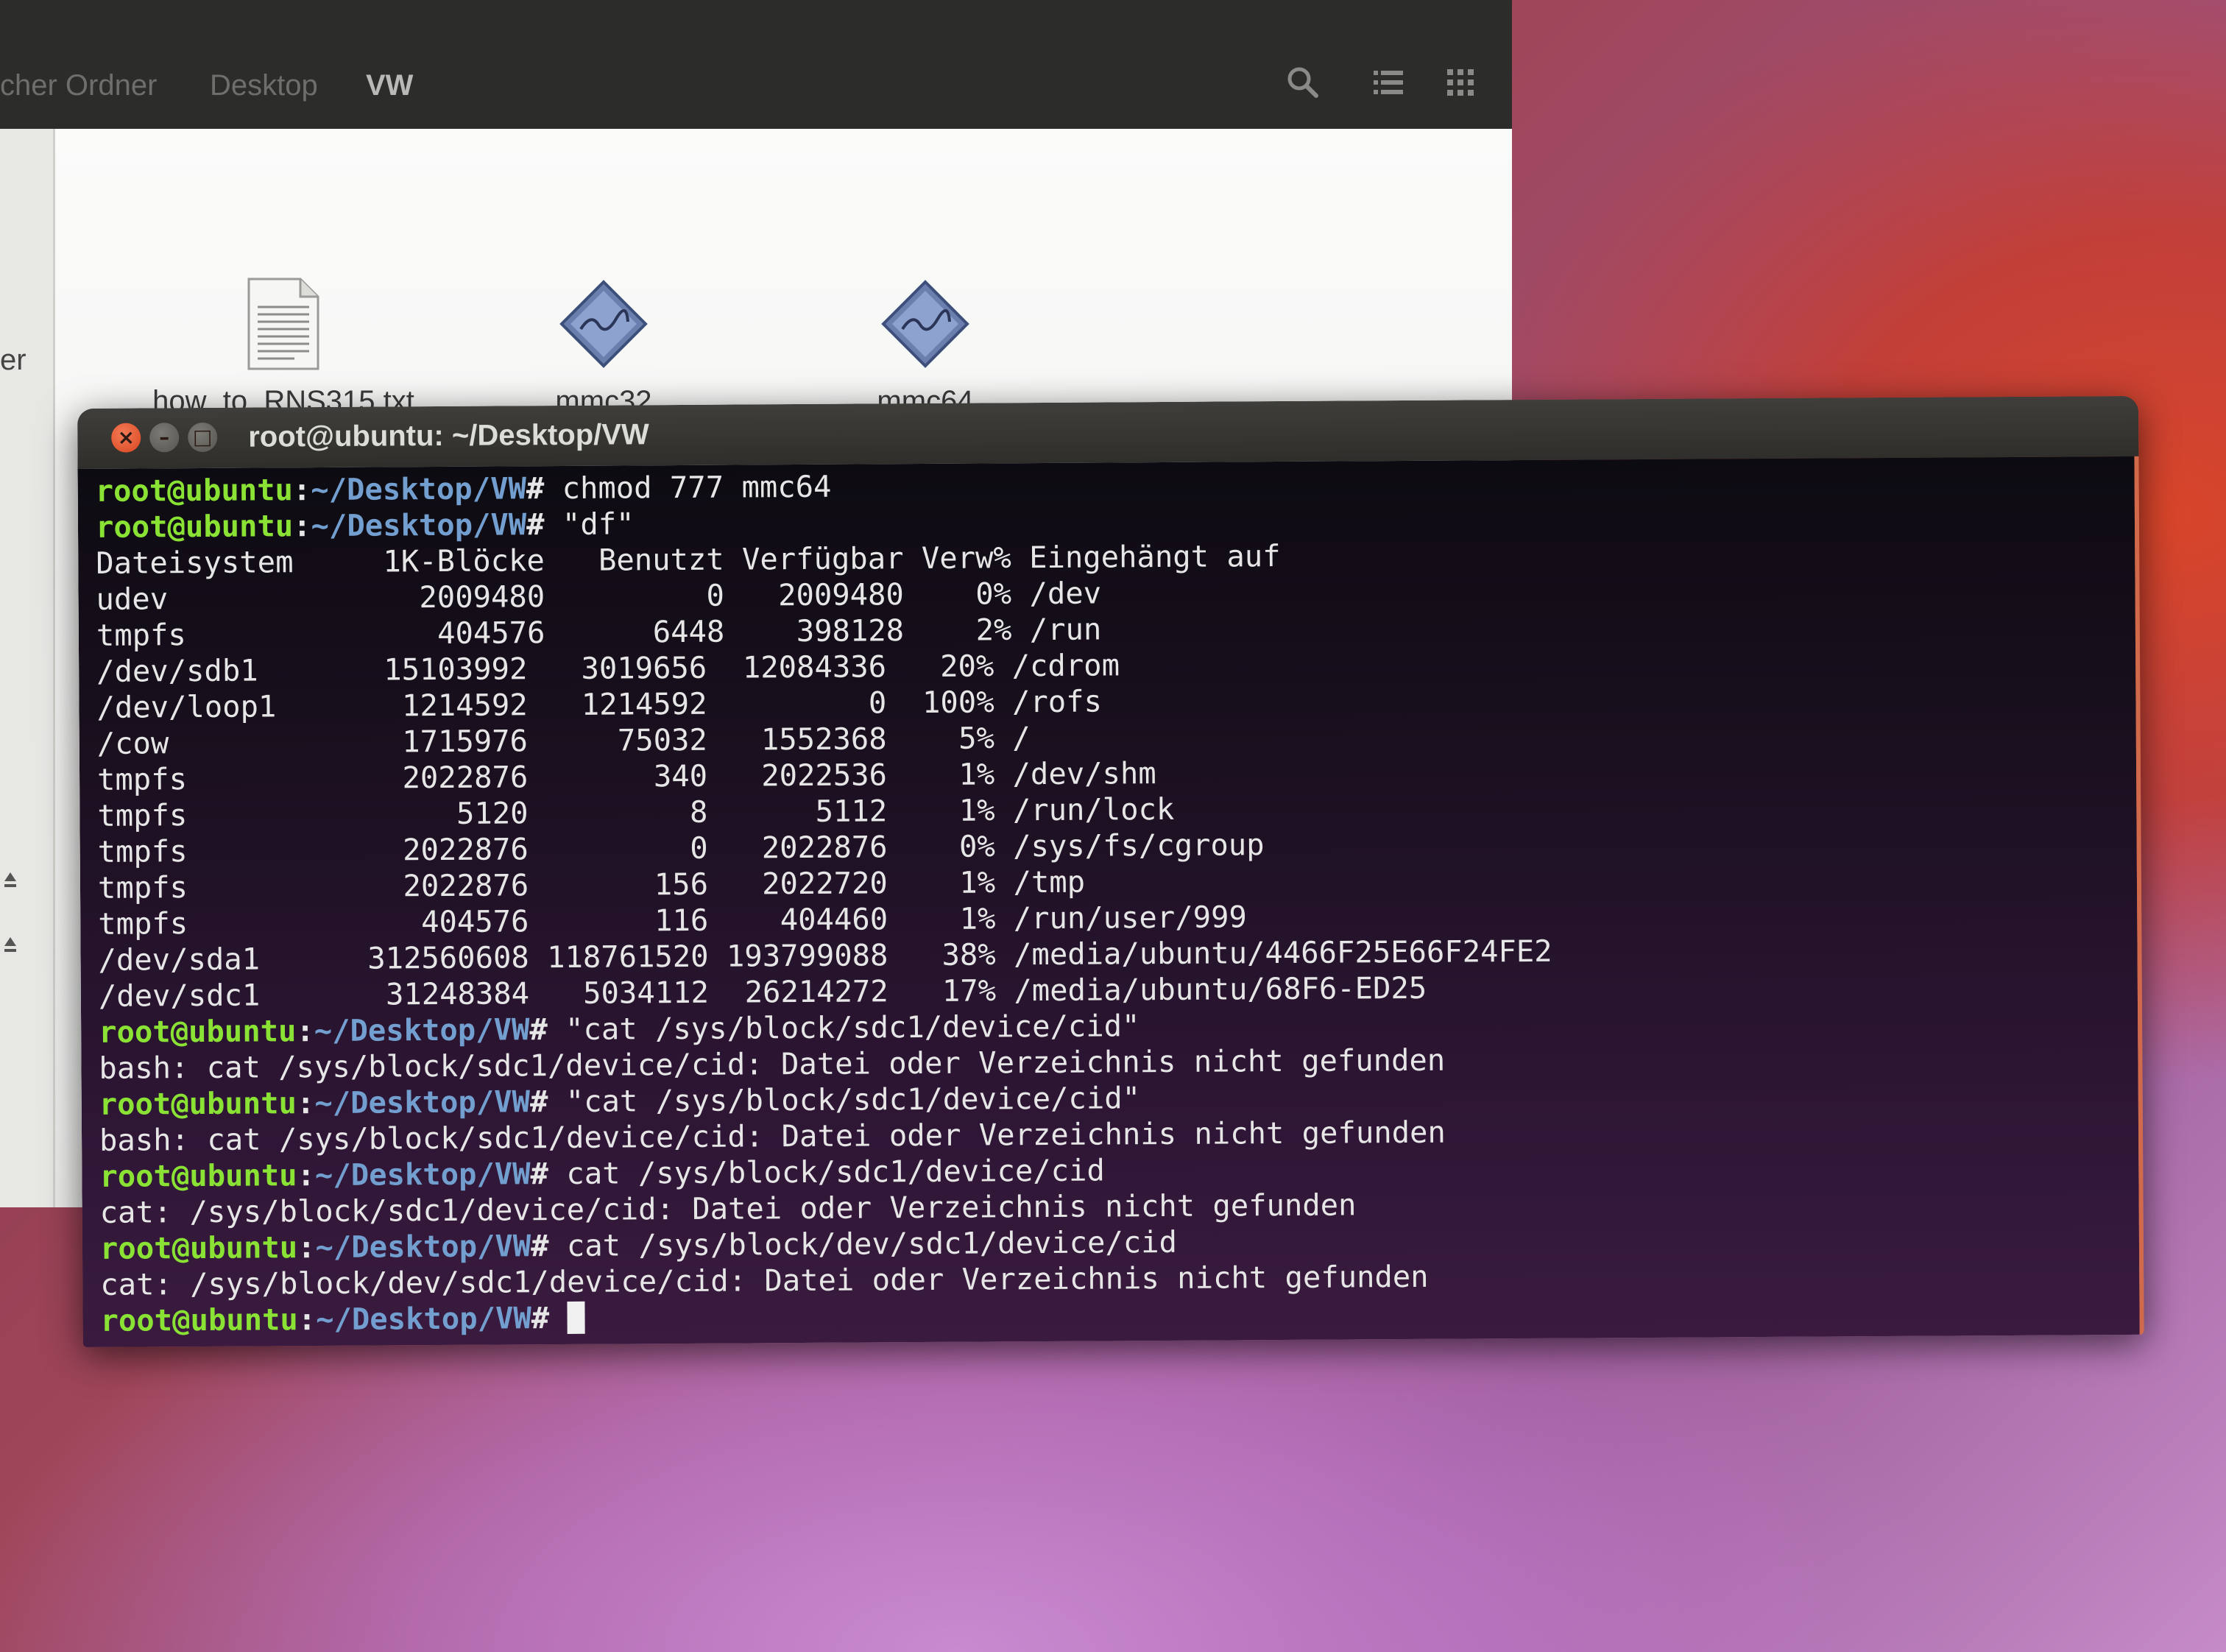 This screenshot has height=1652, width=2226. What do you see at coordinates (78, 85) in the screenshot?
I see `breadcrumb-home: cher Ordner` at bounding box center [78, 85].